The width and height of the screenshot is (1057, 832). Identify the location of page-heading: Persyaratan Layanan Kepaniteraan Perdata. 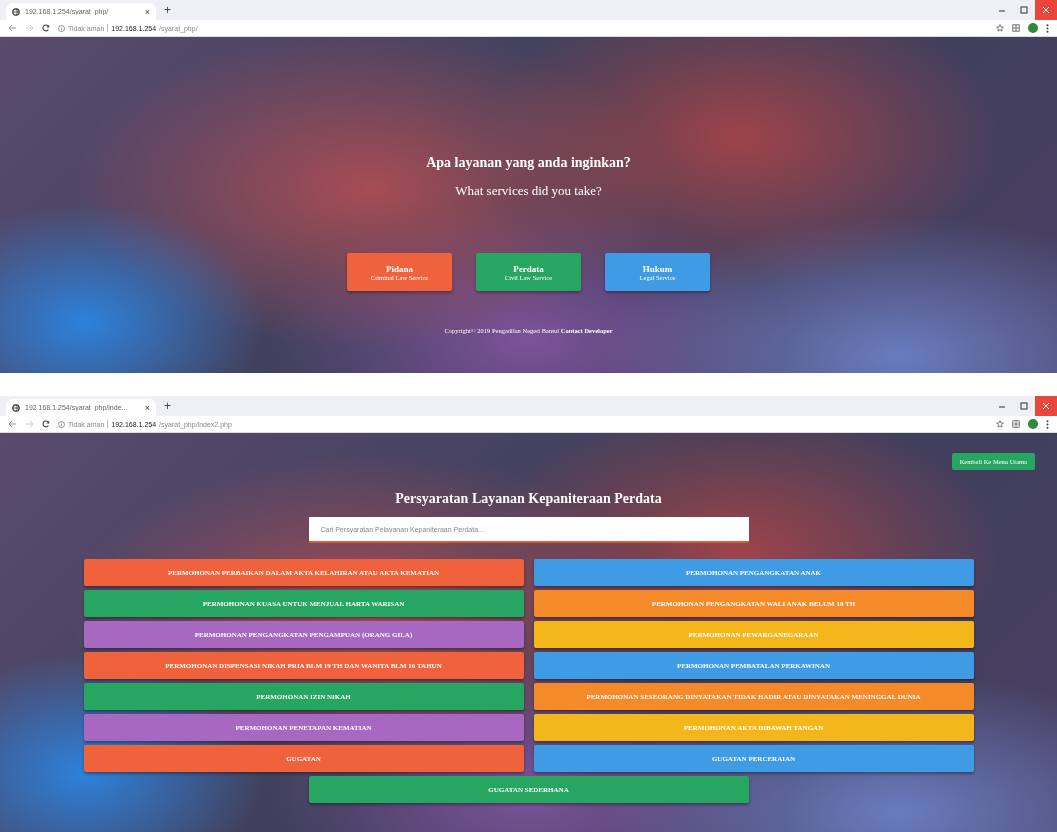
(528, 499).